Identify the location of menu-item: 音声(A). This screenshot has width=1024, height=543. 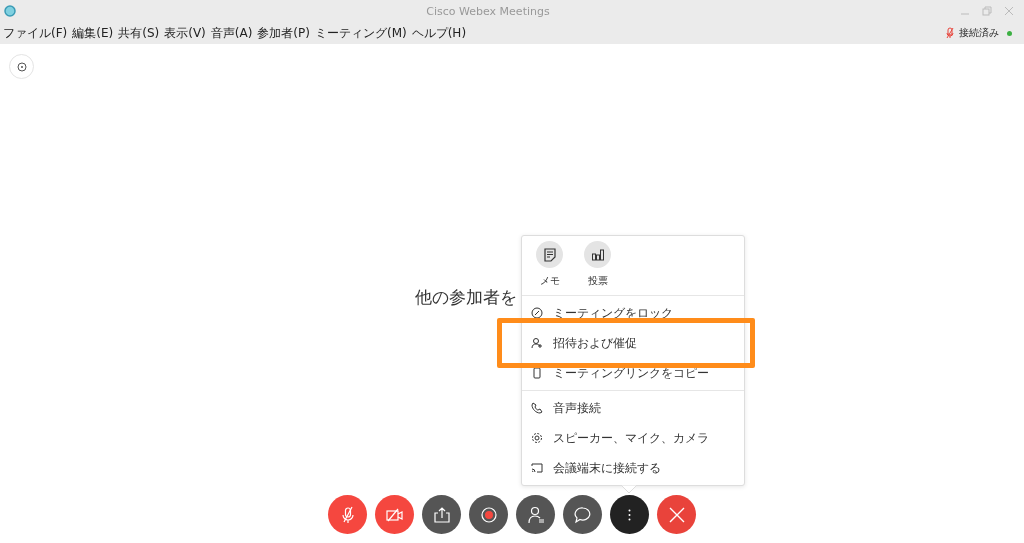
(231, 33).